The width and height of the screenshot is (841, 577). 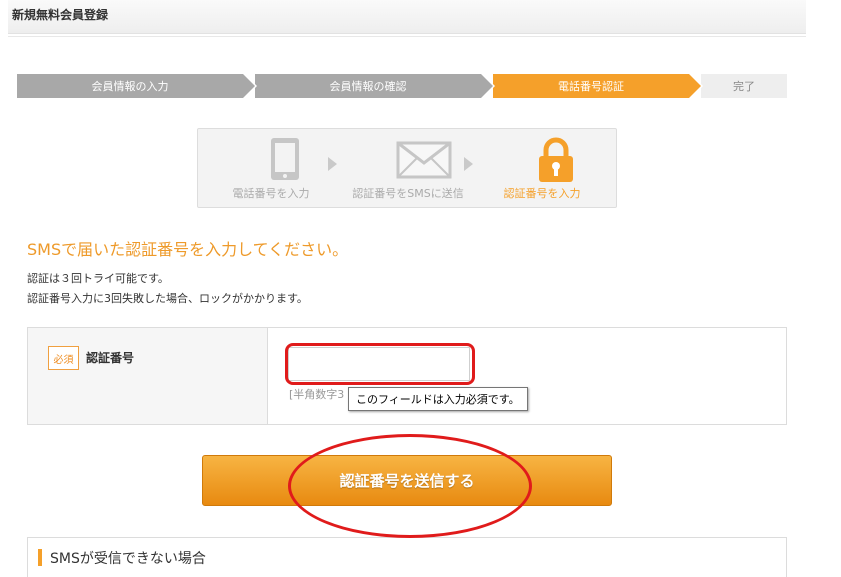 I want to click on flow-label: 認証番号をSMSに送信, so click(x=408, y=193).